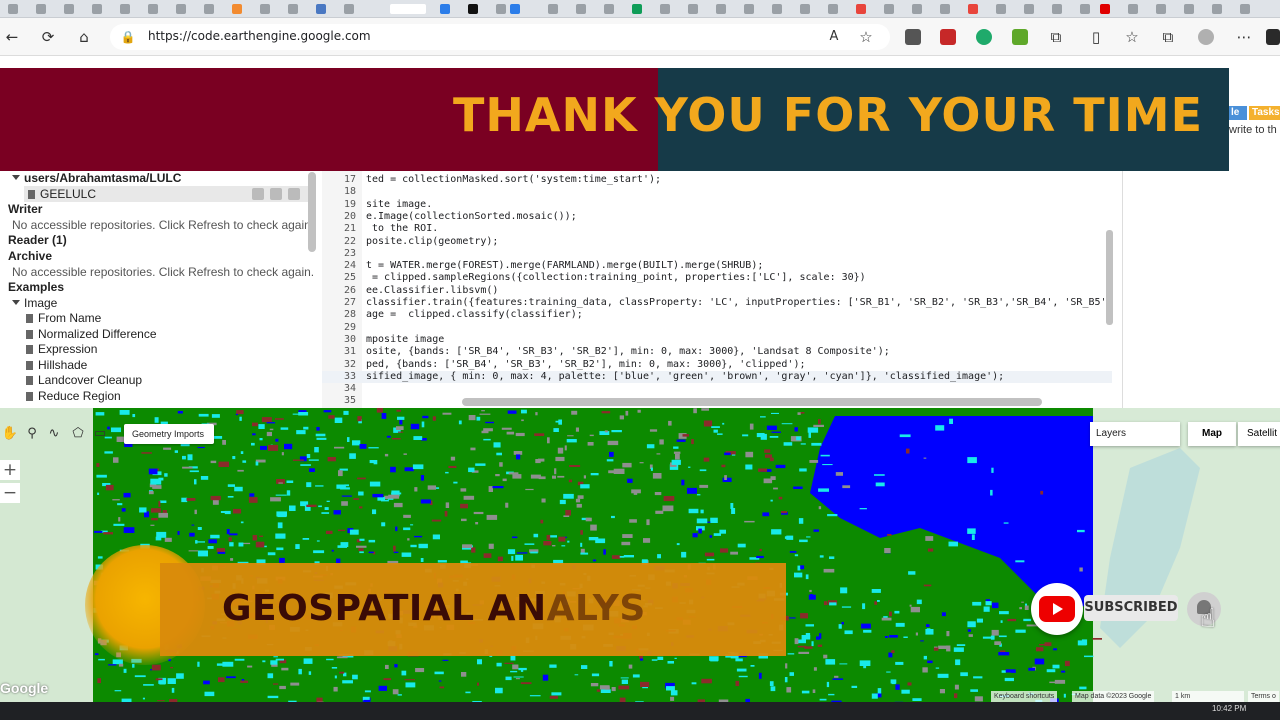  Describe the element at coordinates (717, 205) in the screenshot. I see `code-line: 19 site image.` at that location.